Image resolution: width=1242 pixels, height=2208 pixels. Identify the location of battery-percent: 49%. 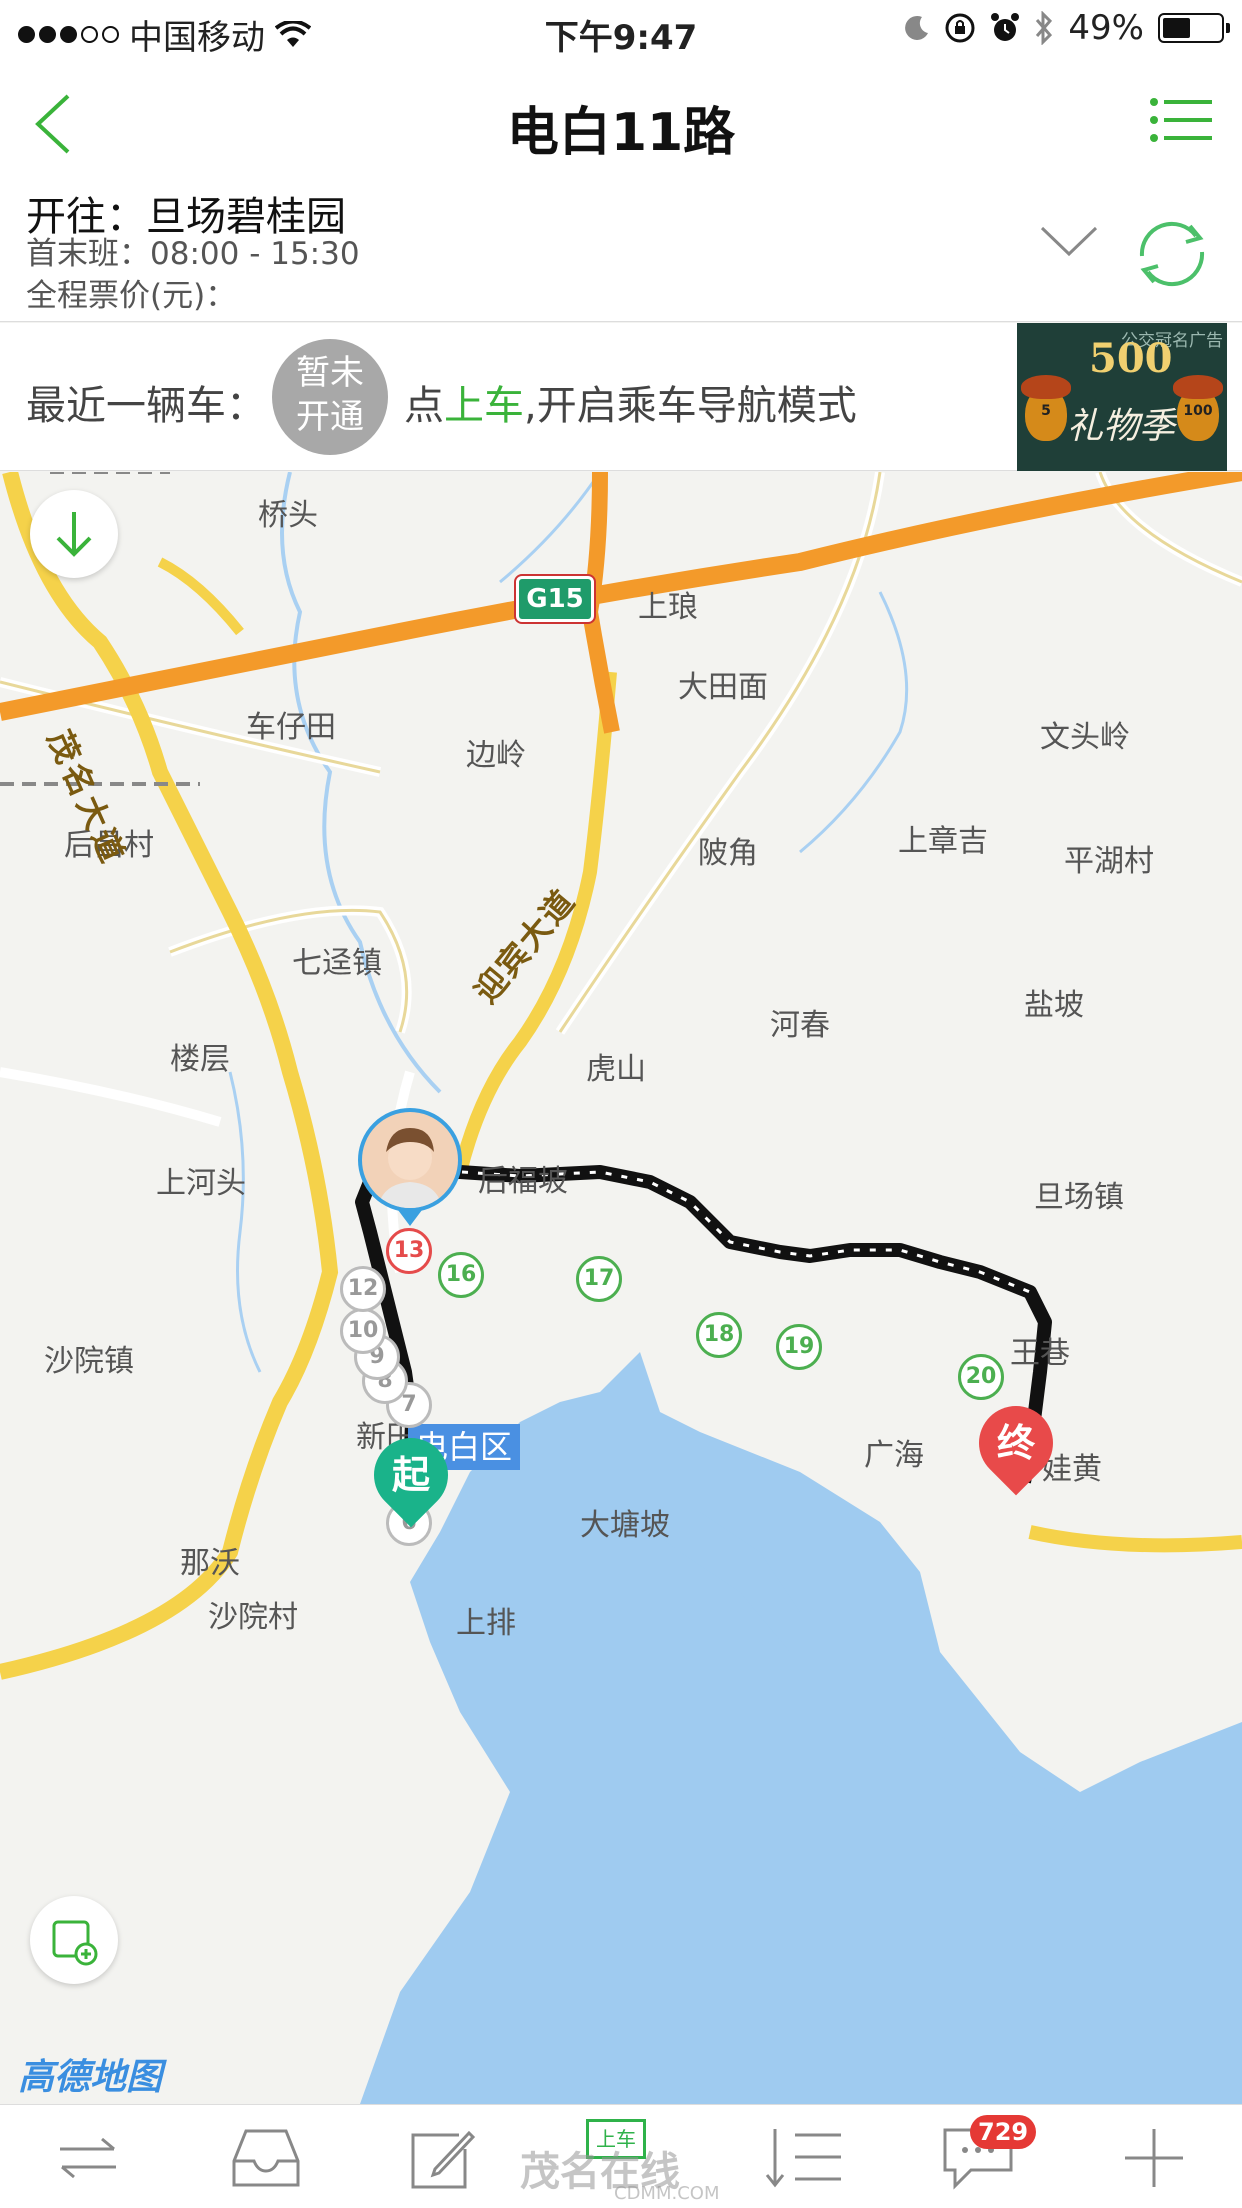
(1106, 28).